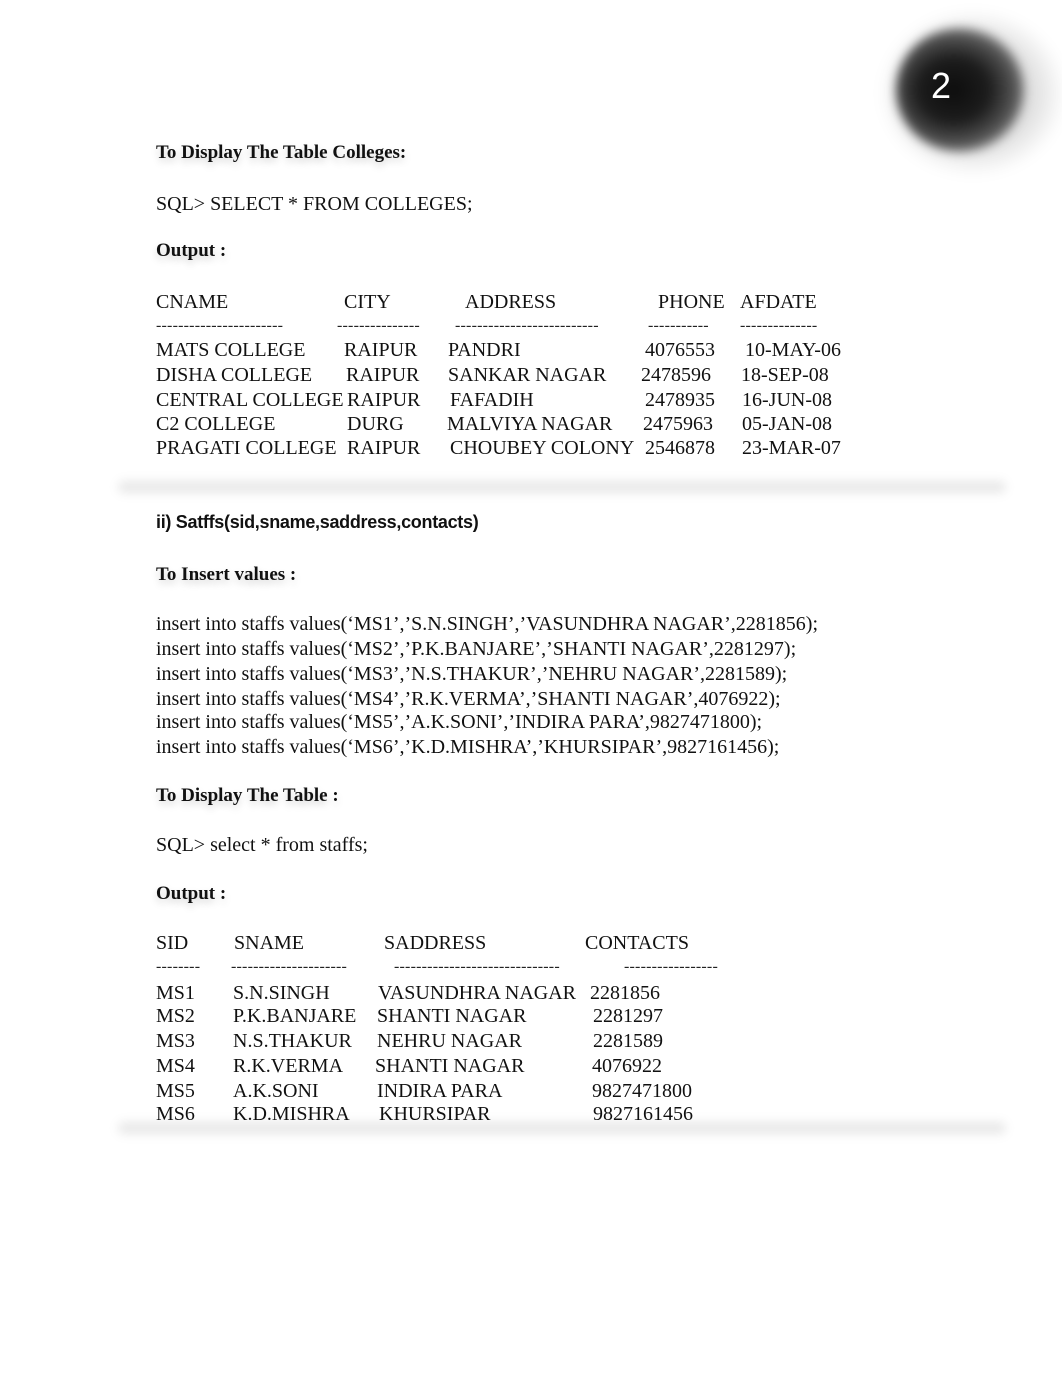 This screenshot has height=1376, width=1062. Describe the element at coordinates (680, 400) in the screenshot. I see `cell-phone: 2478935` at that location.